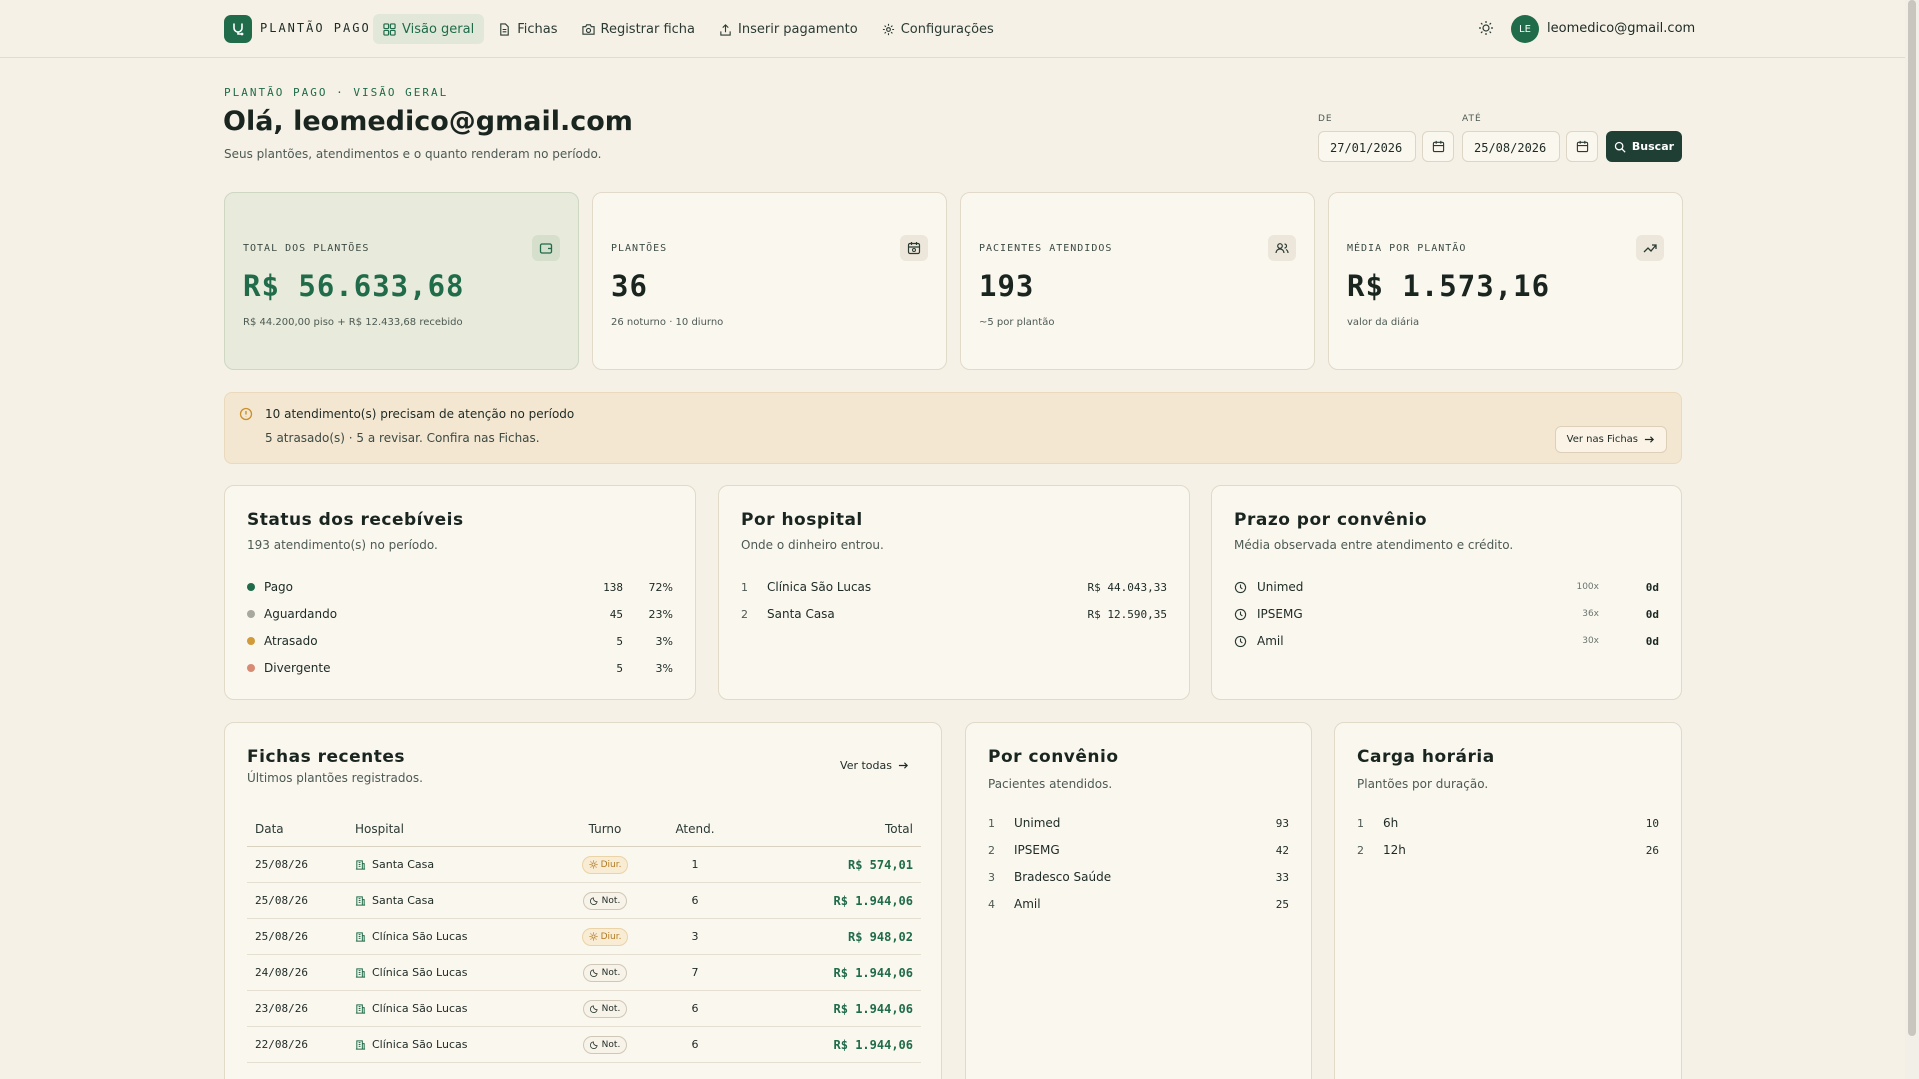 The height and width of the screenshot is (1079, 1919). What do you see at coordinates (281, 864) in the screenshot?
I see `row-date: 25/08/26` at bounding box center [281, 864].